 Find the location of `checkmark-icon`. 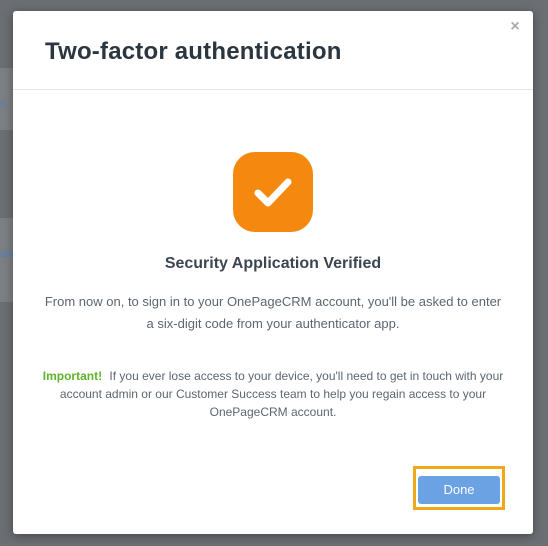

checkmark-icon is located at coordinates (273, 192).